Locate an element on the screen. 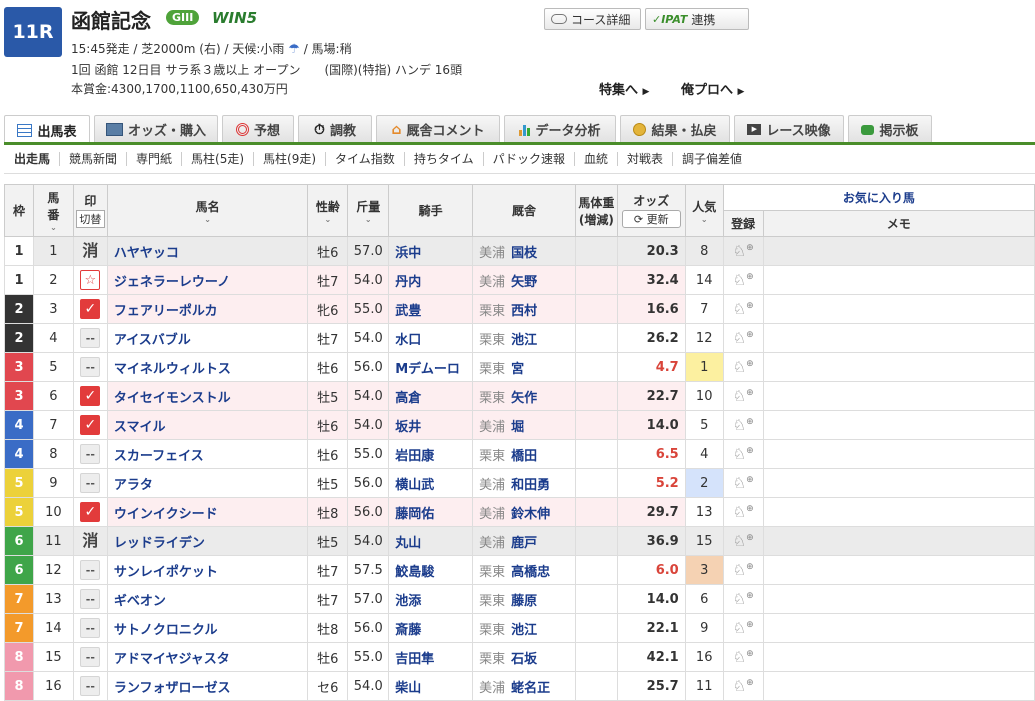  tab-stable-comment: ⌂ 厩舎コメント is located at coordinates (438, 129).